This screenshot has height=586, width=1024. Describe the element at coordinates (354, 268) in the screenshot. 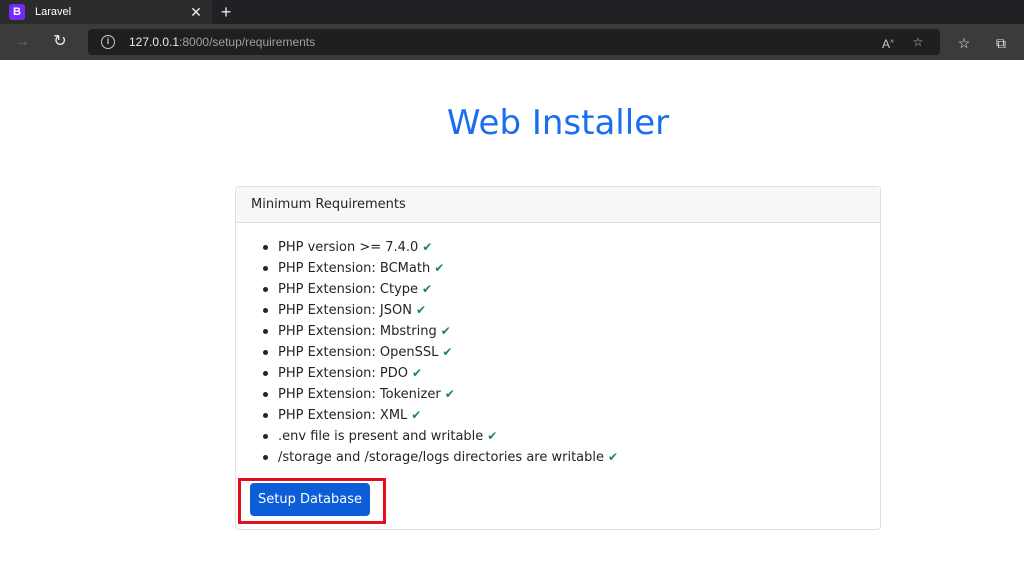

I see `requirement-label: PHP Extension: BCMath` at that location.